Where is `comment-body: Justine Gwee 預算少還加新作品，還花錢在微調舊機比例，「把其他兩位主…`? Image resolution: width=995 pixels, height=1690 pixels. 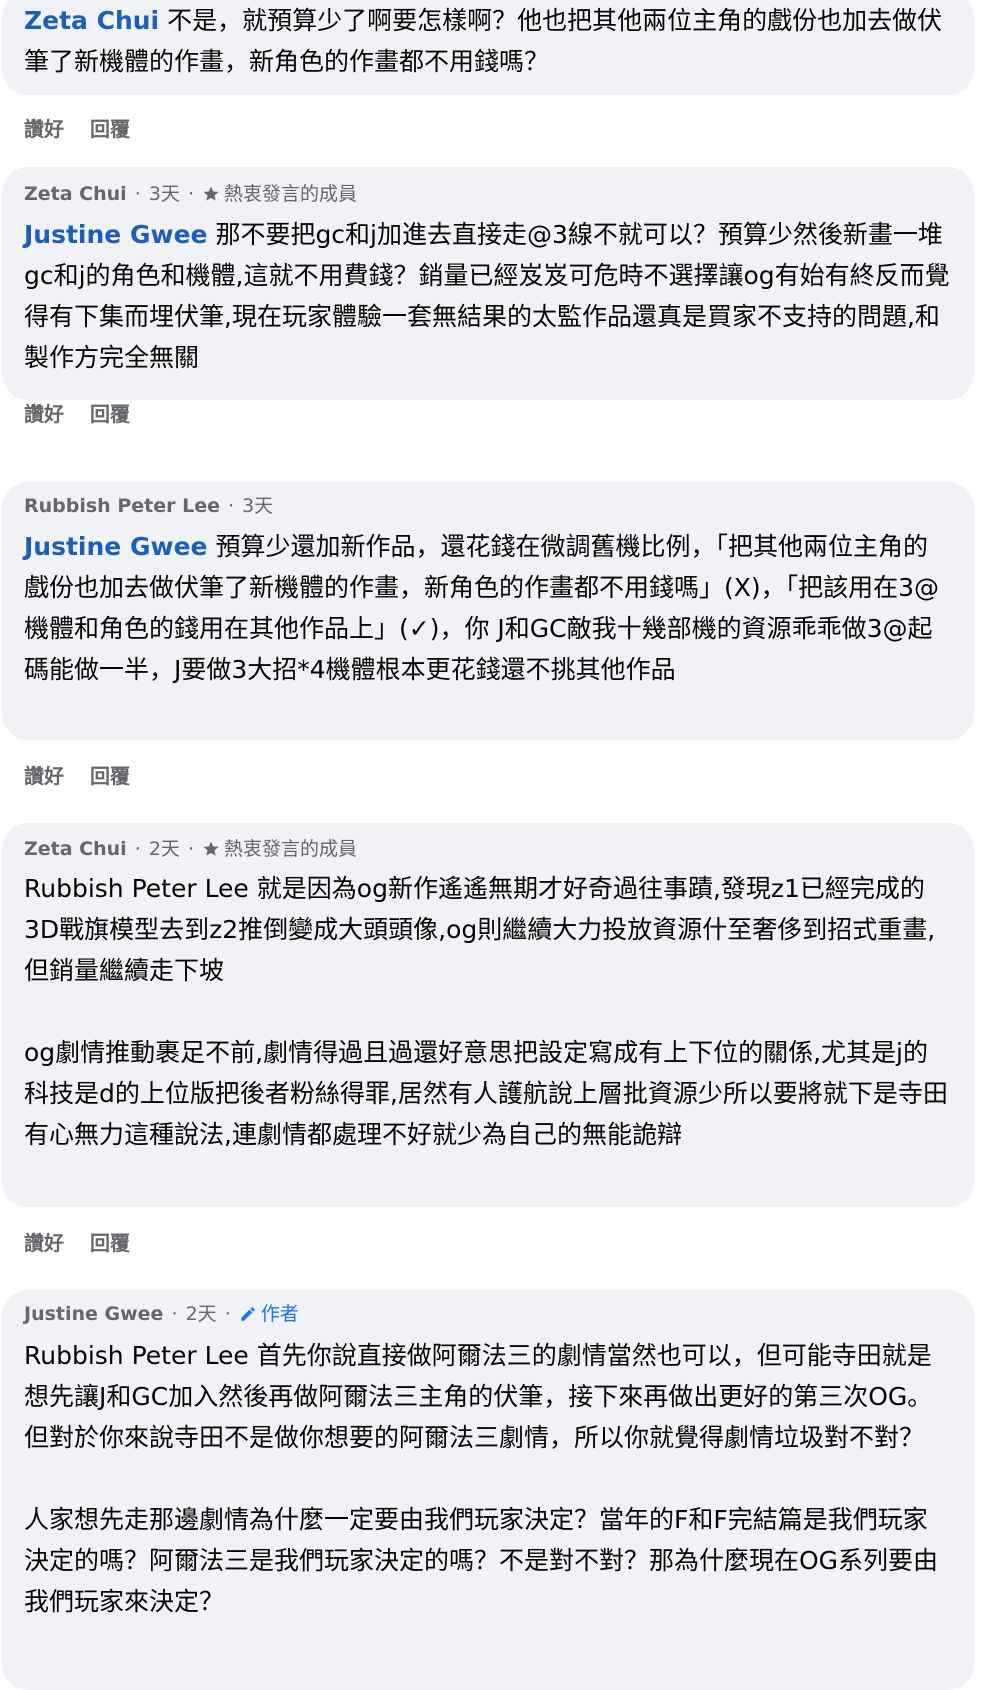 comment-body: Justine Gwee 預算少還加新作品，還花錢在微調舊機比例，「把其他兩位主… is located at coordinates (488, 608).